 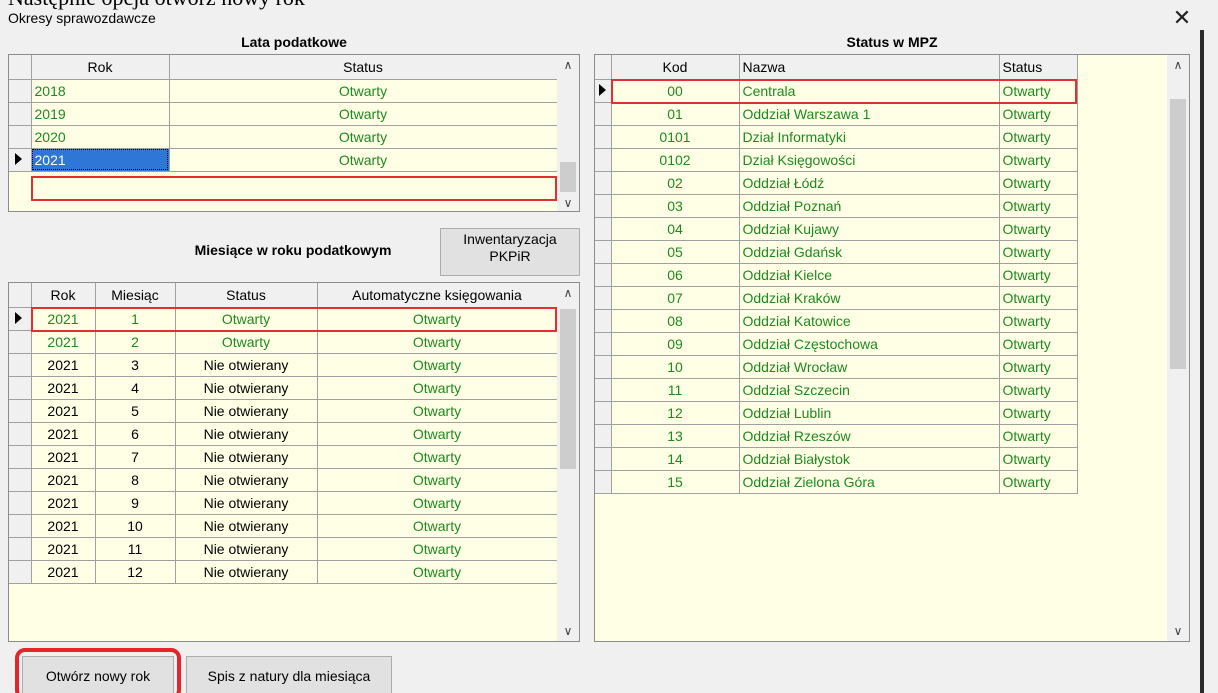 What do you see at coordinates (836, 482) in the screenshot?
I see `table-row: 15 Oddział Zielona Góra Otwarty` at bounding box center [836, 482].